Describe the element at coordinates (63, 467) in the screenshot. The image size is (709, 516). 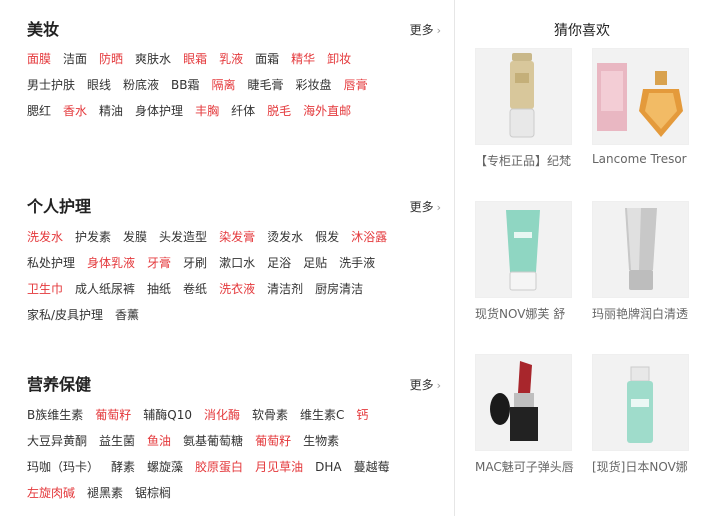
I see `category-tag: 玛咖（玛卡）` at that location.